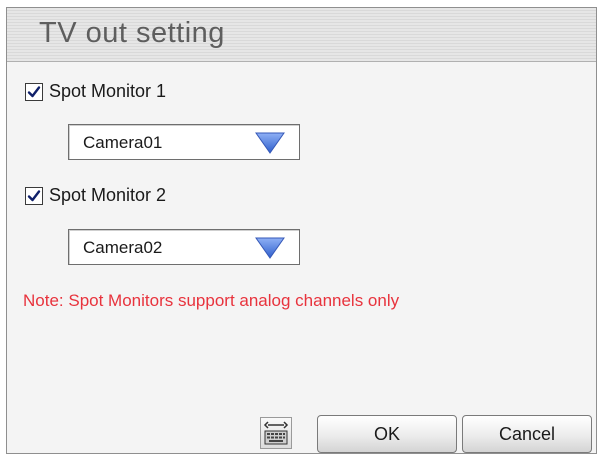  What do you see at coordinates (108, 91) in the screenshot?
I see `spot-monitor-1-label: Spot Monitor 1` at bounding box center [108, 91].